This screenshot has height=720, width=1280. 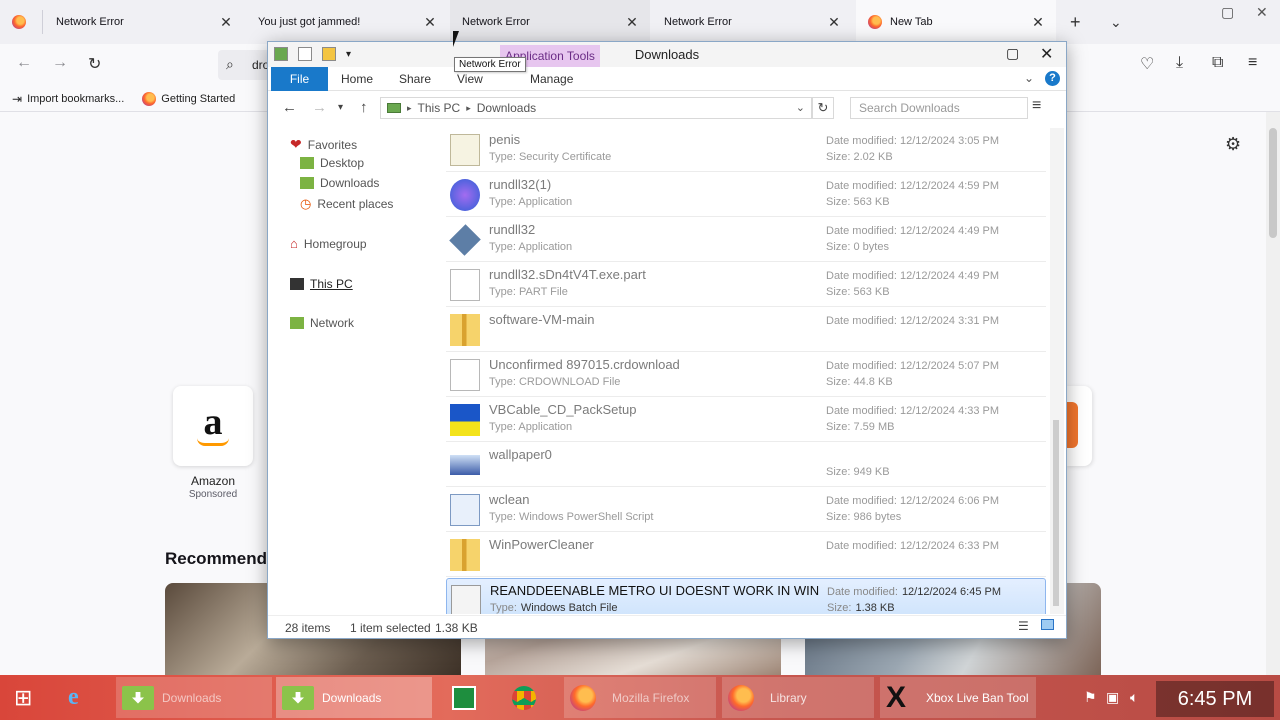 What do you see at coordinates (1036, 106) in the screenshot?
I see `view-menu-icon: ≡` at bounding box center [1036, 106].